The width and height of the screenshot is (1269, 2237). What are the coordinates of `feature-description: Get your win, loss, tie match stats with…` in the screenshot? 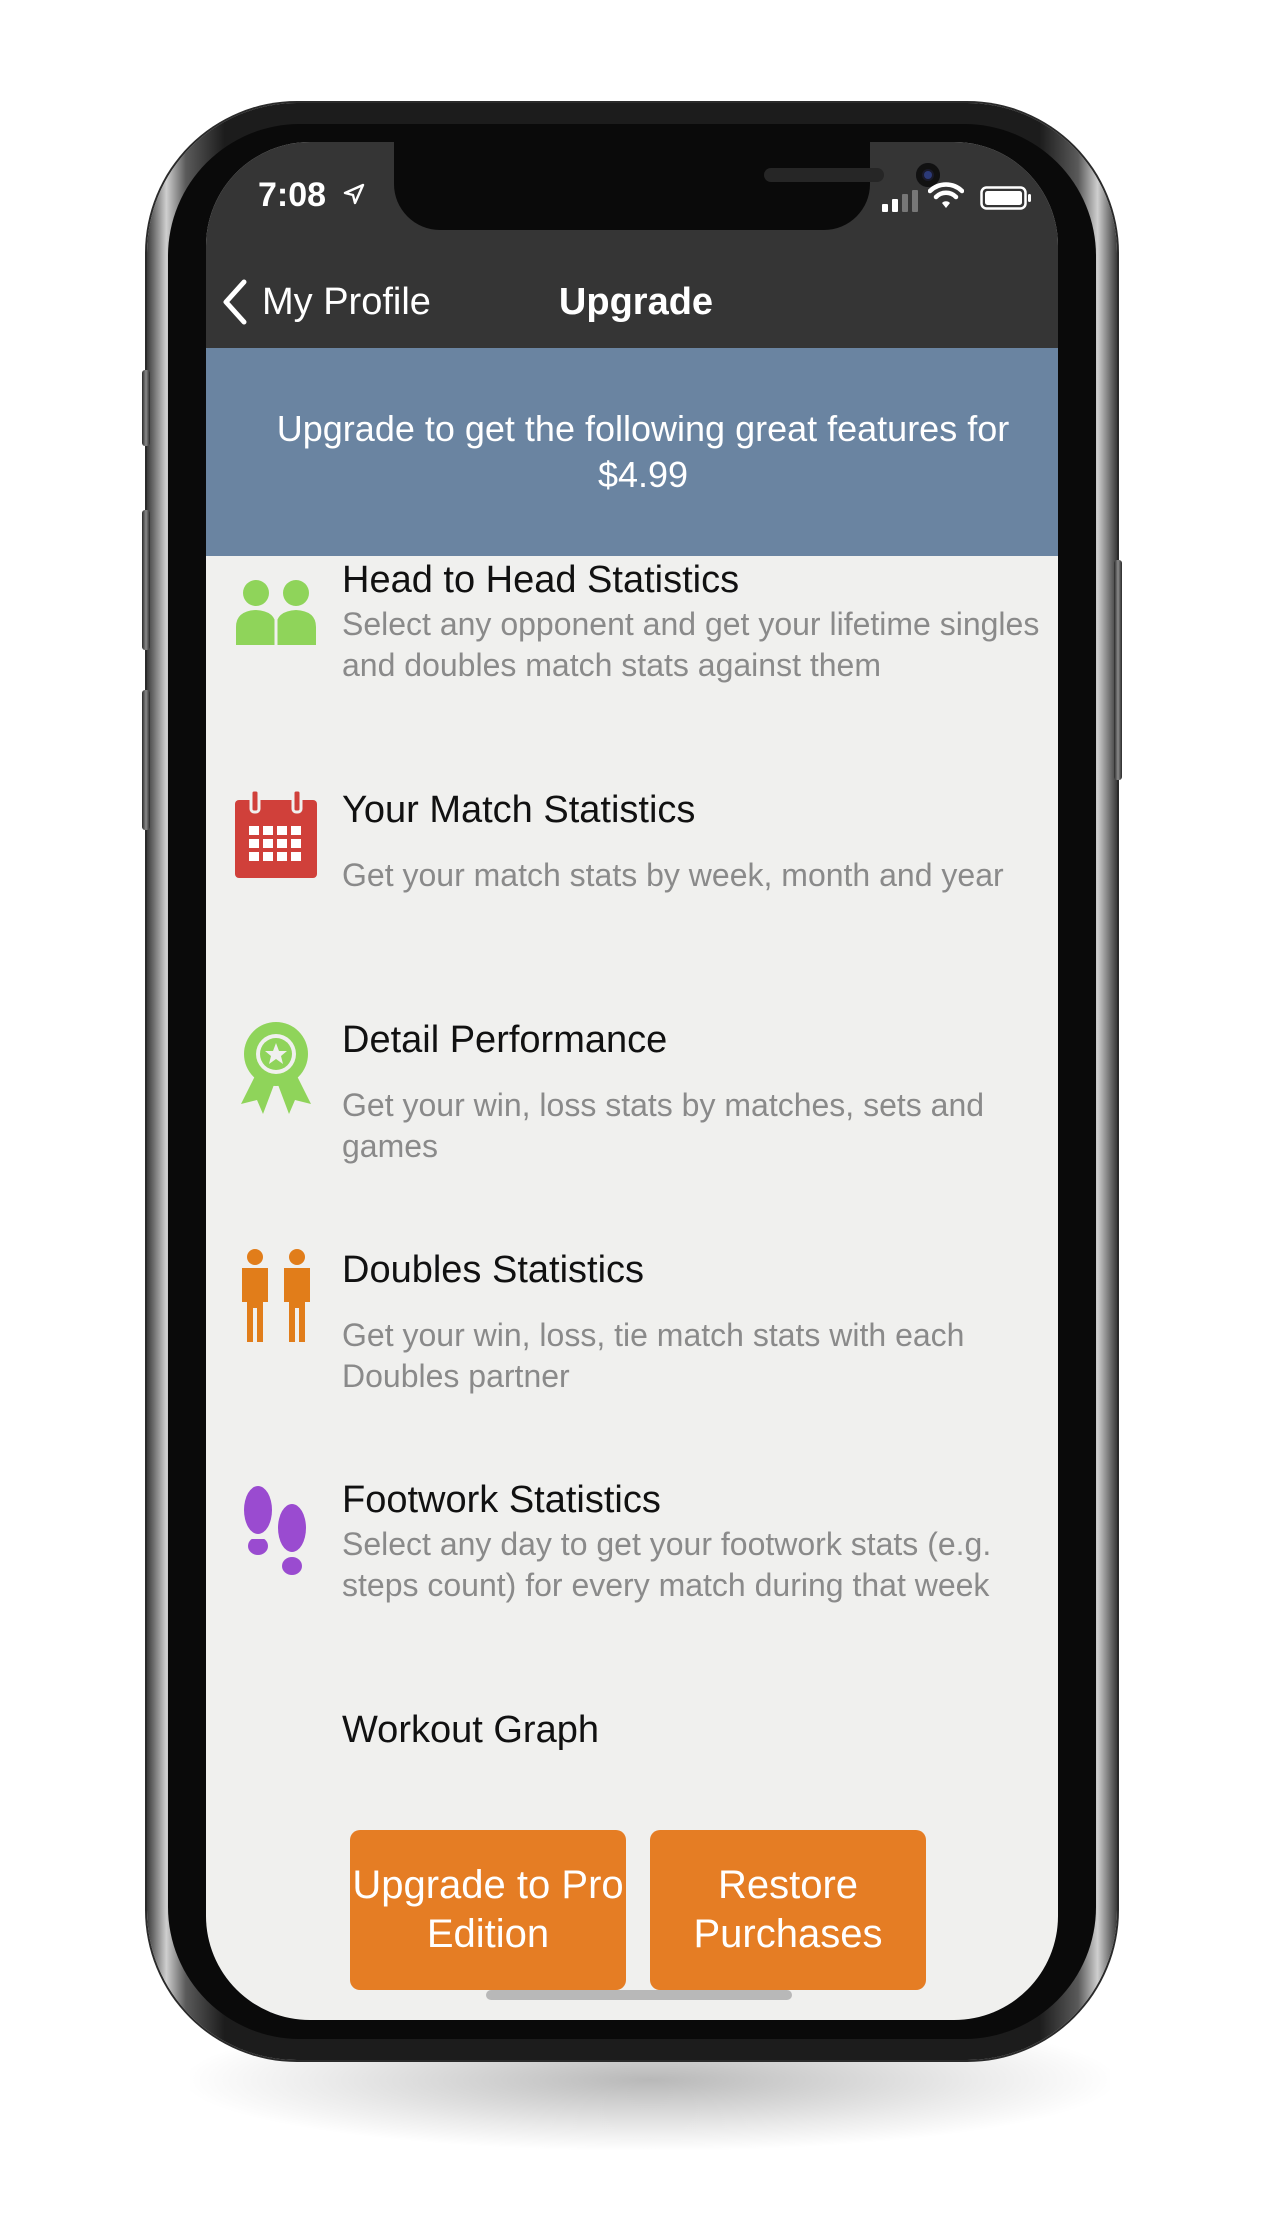 It's located at (653, 1355).